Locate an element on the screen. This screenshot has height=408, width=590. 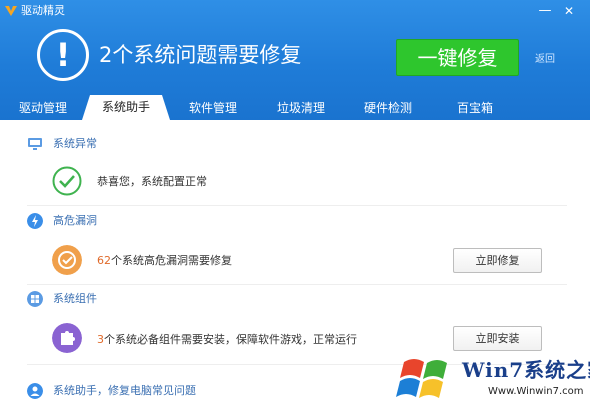
title-bar: 驱动精灵 — ✕ is located at coordinates (295, 12).